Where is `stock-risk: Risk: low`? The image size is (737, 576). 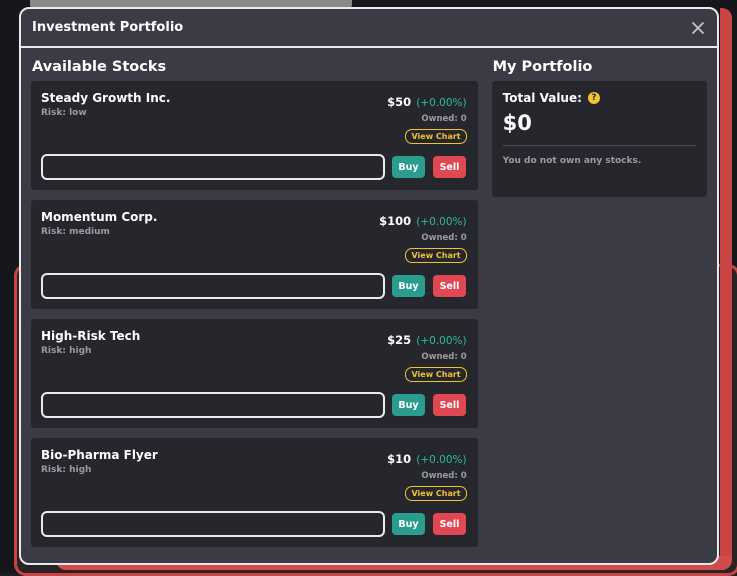
stock-risk: Risk: low is located at coordinates (64, 113).